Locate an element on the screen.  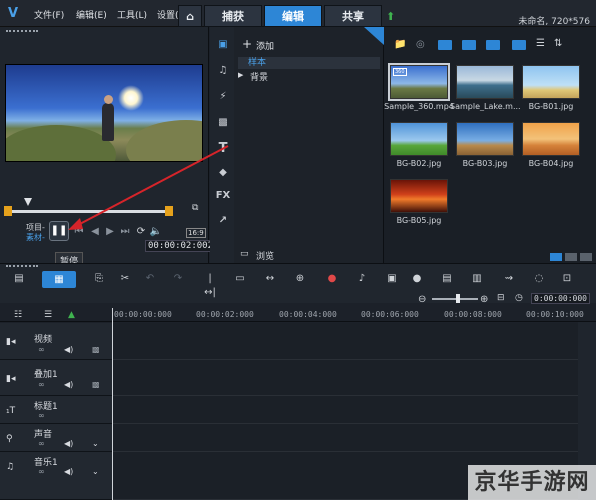
fit-project-icon: ⊟ is located at coordinates (501, 298).